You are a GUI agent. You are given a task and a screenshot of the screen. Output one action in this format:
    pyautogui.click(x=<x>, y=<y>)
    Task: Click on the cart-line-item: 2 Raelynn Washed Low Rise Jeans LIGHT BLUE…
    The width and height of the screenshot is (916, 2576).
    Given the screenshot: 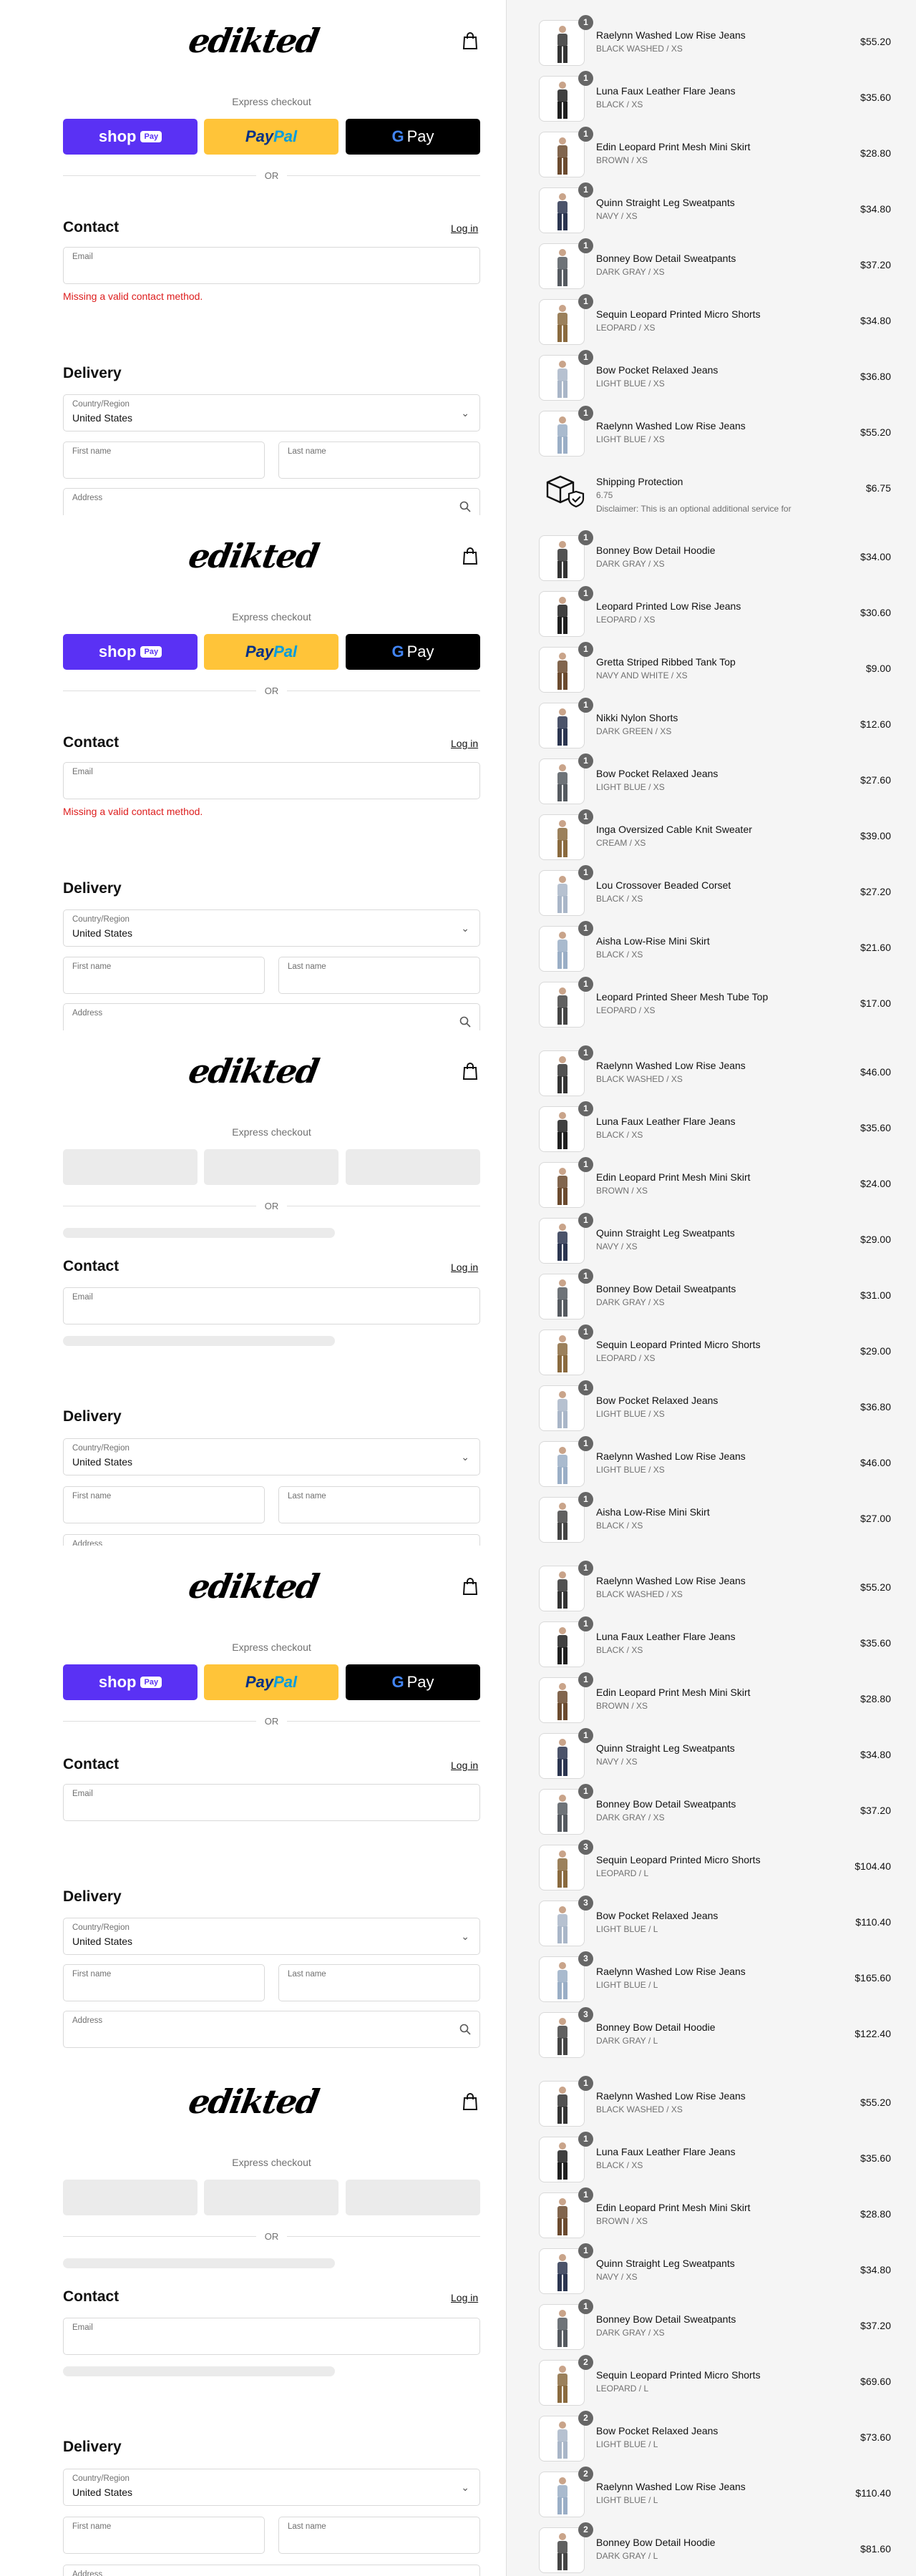 What is the action you would take?
    pyautogui.click(x=712, y=2493)
    